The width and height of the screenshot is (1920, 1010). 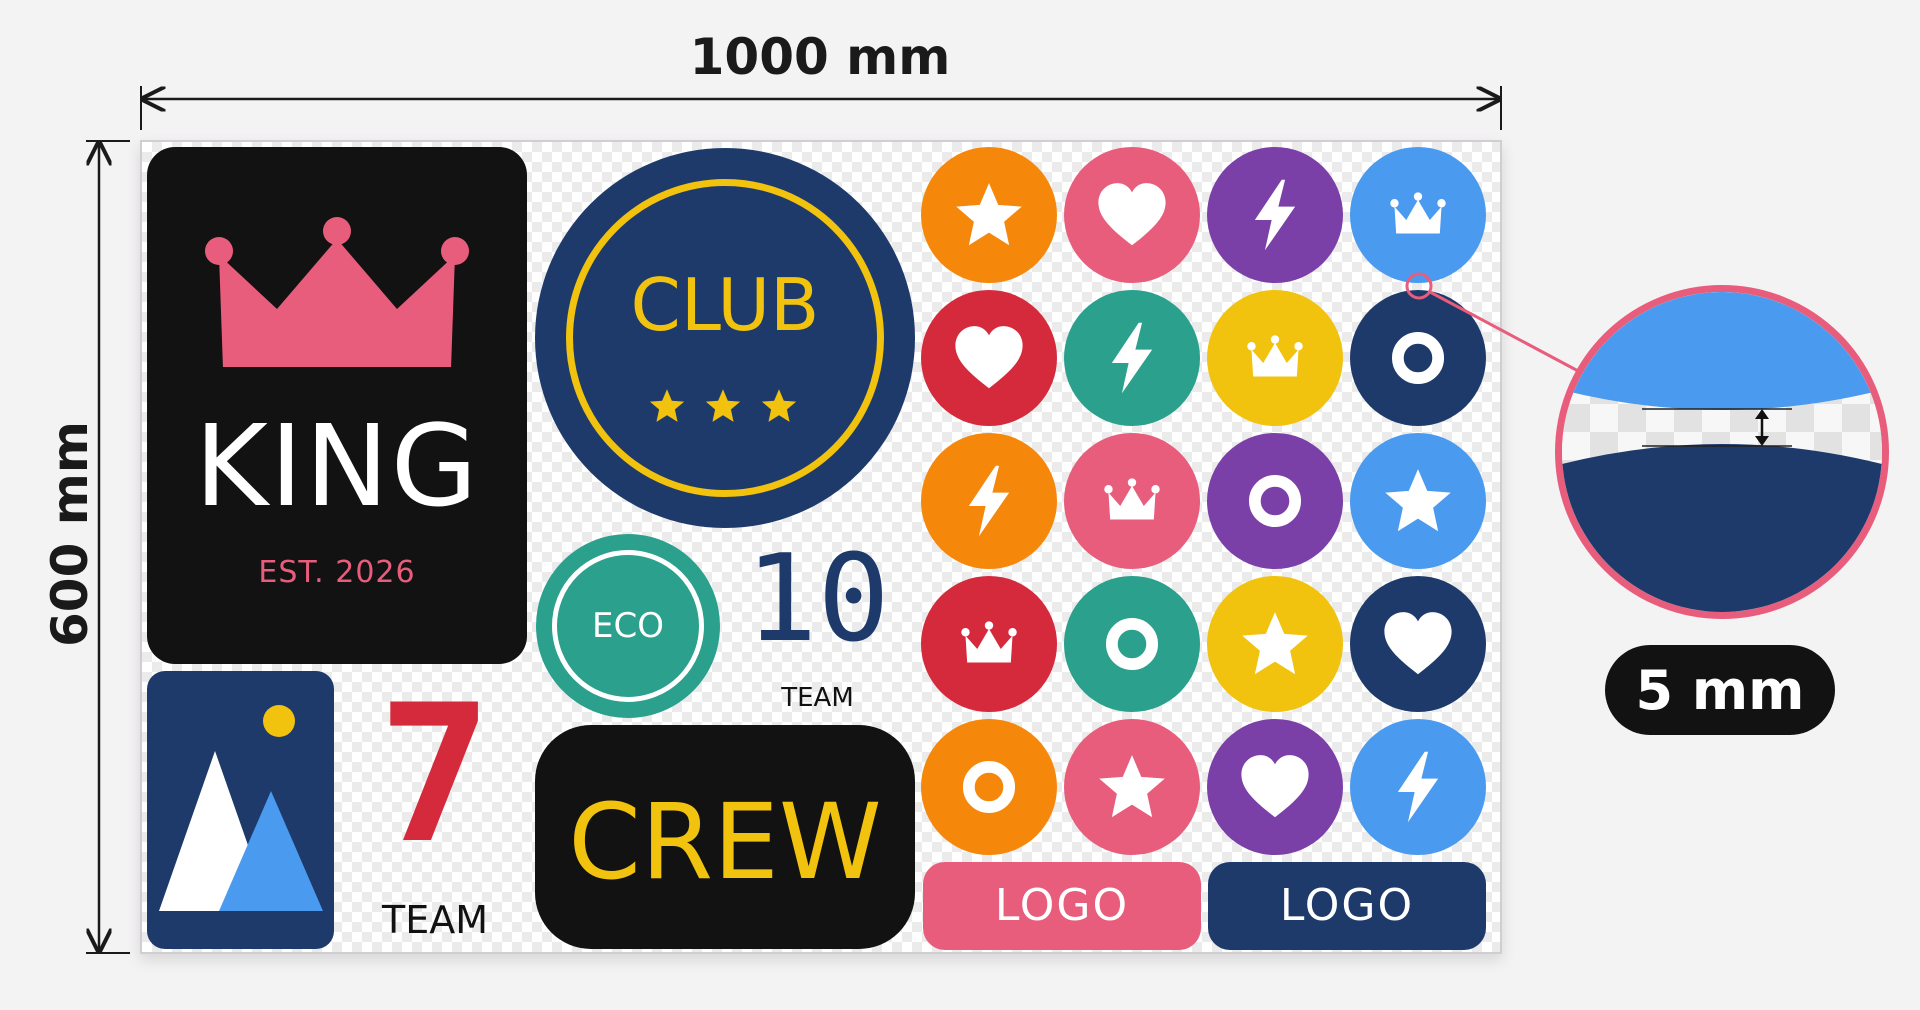 I want to click on gap-size-badge: 5 mm, so click(x=1720, y=690).